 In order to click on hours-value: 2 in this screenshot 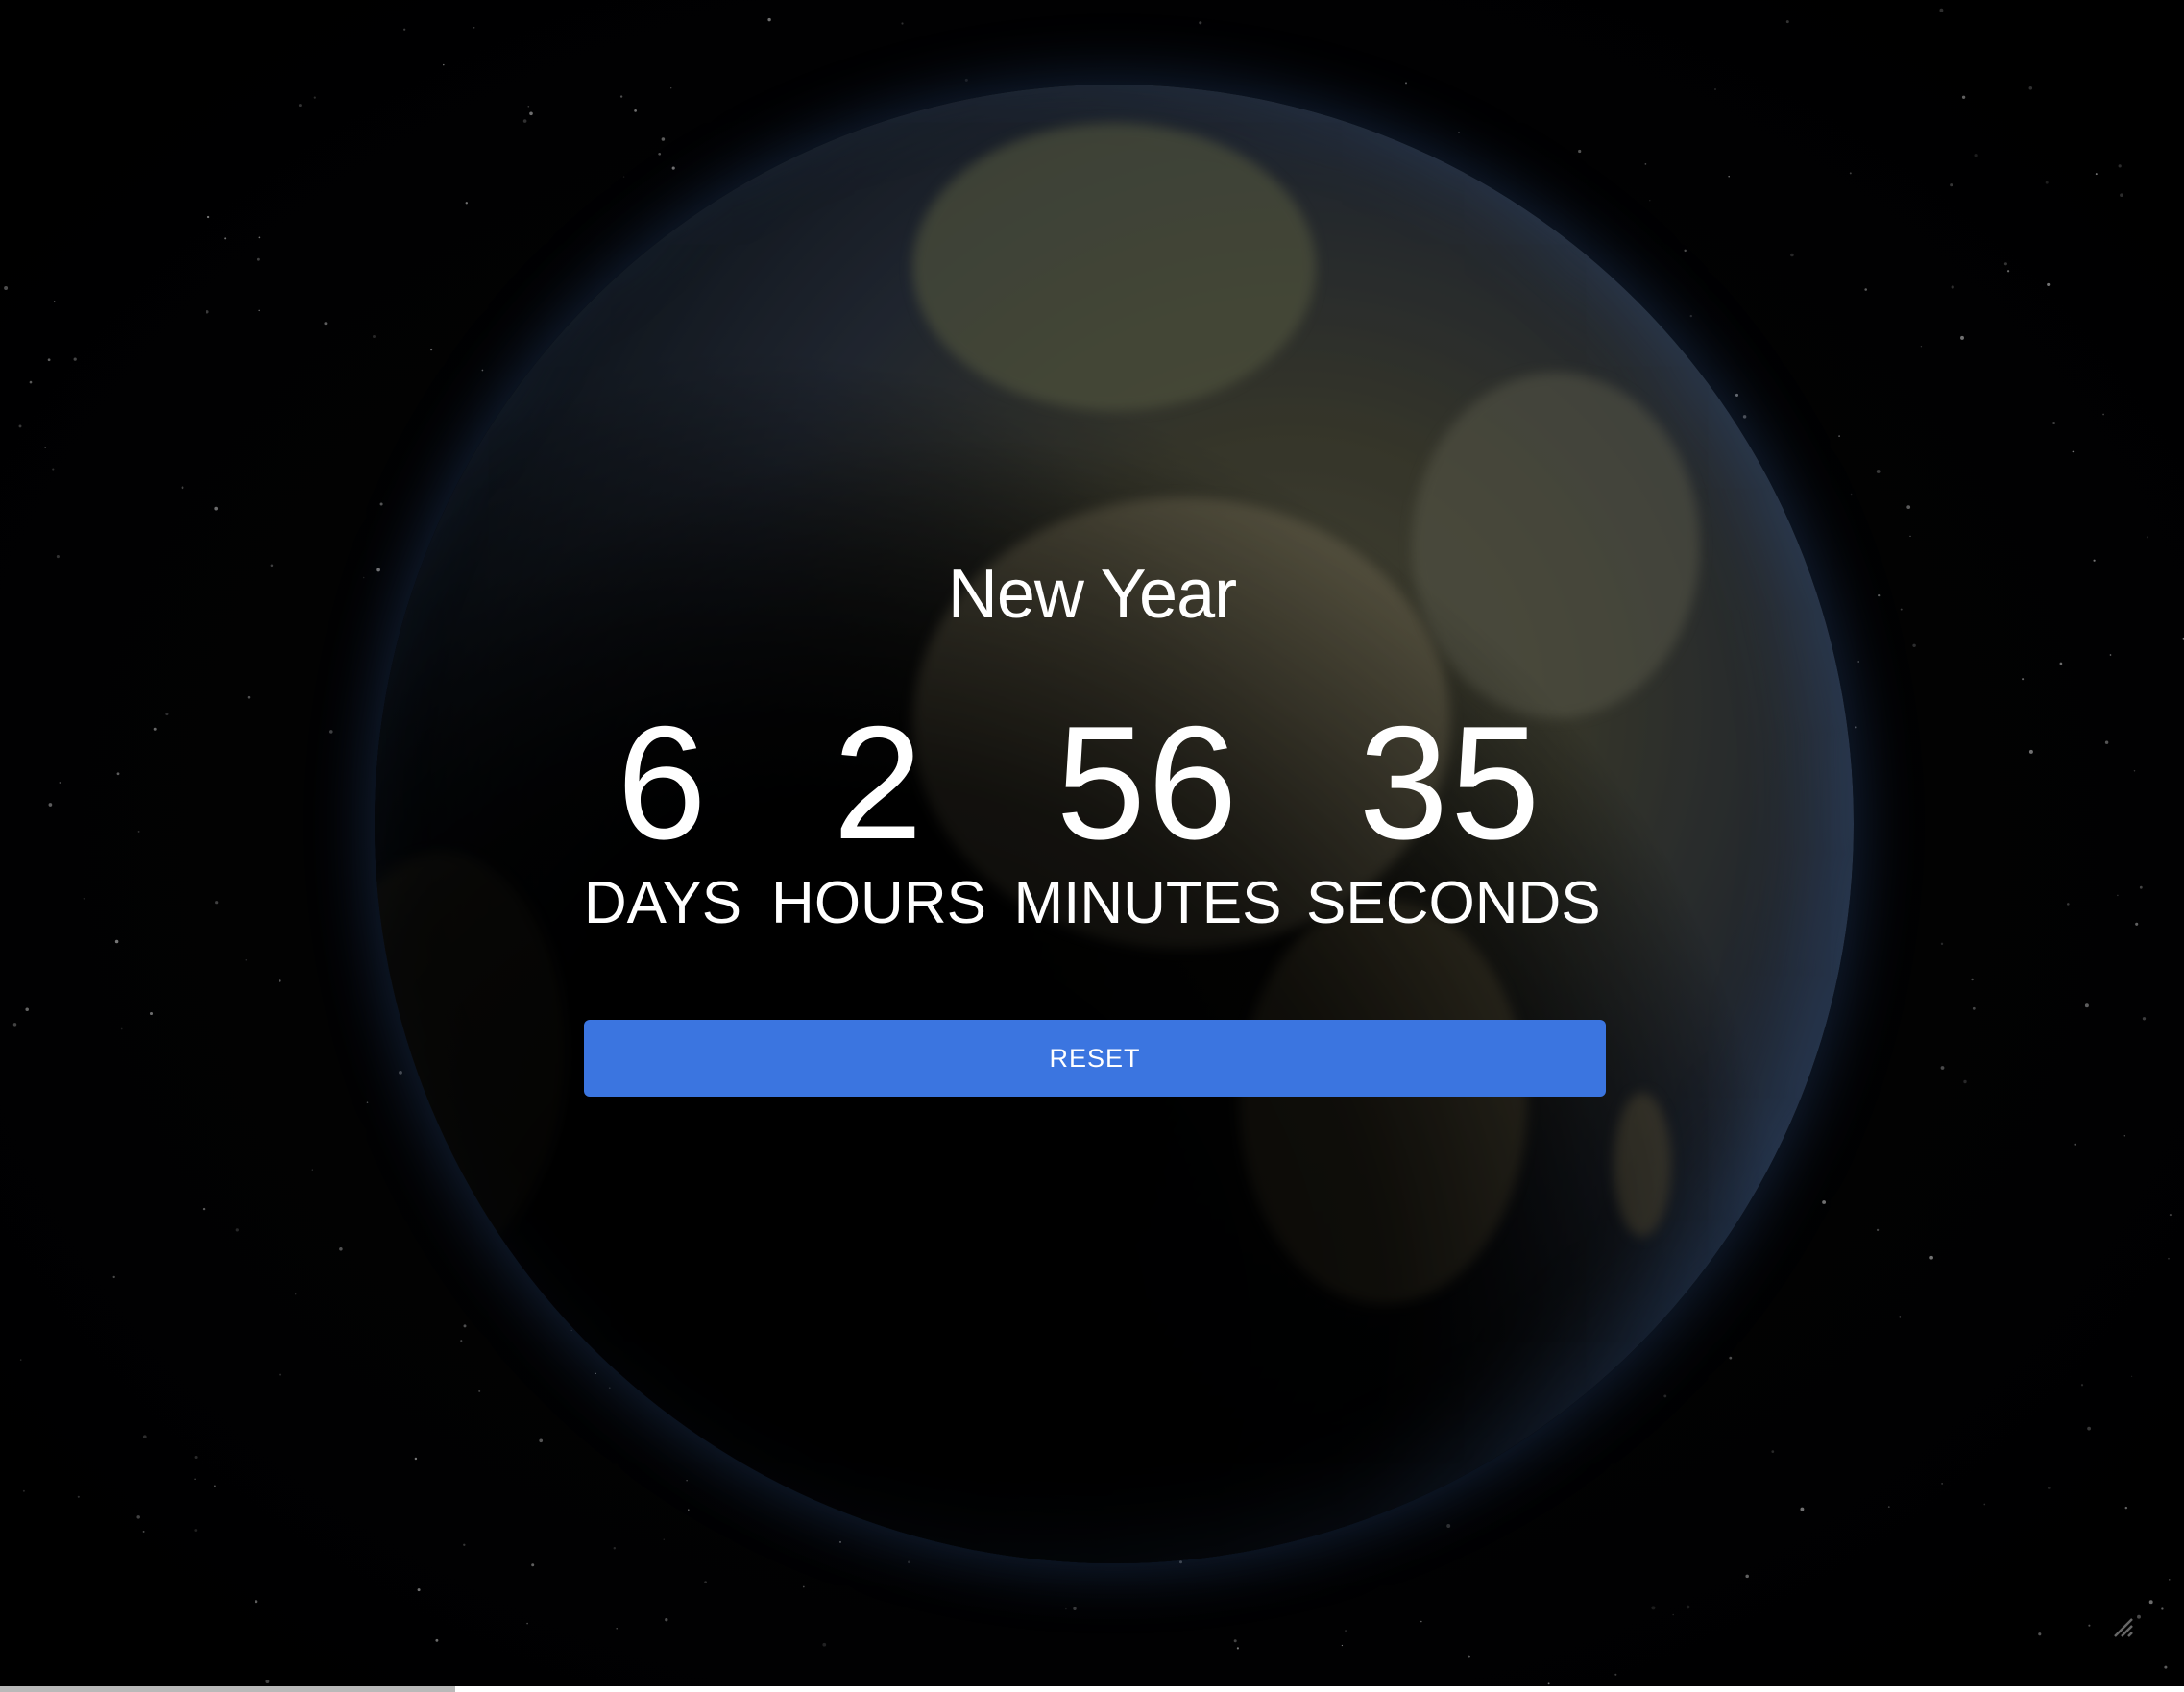, I will do `click(879, 782)`.